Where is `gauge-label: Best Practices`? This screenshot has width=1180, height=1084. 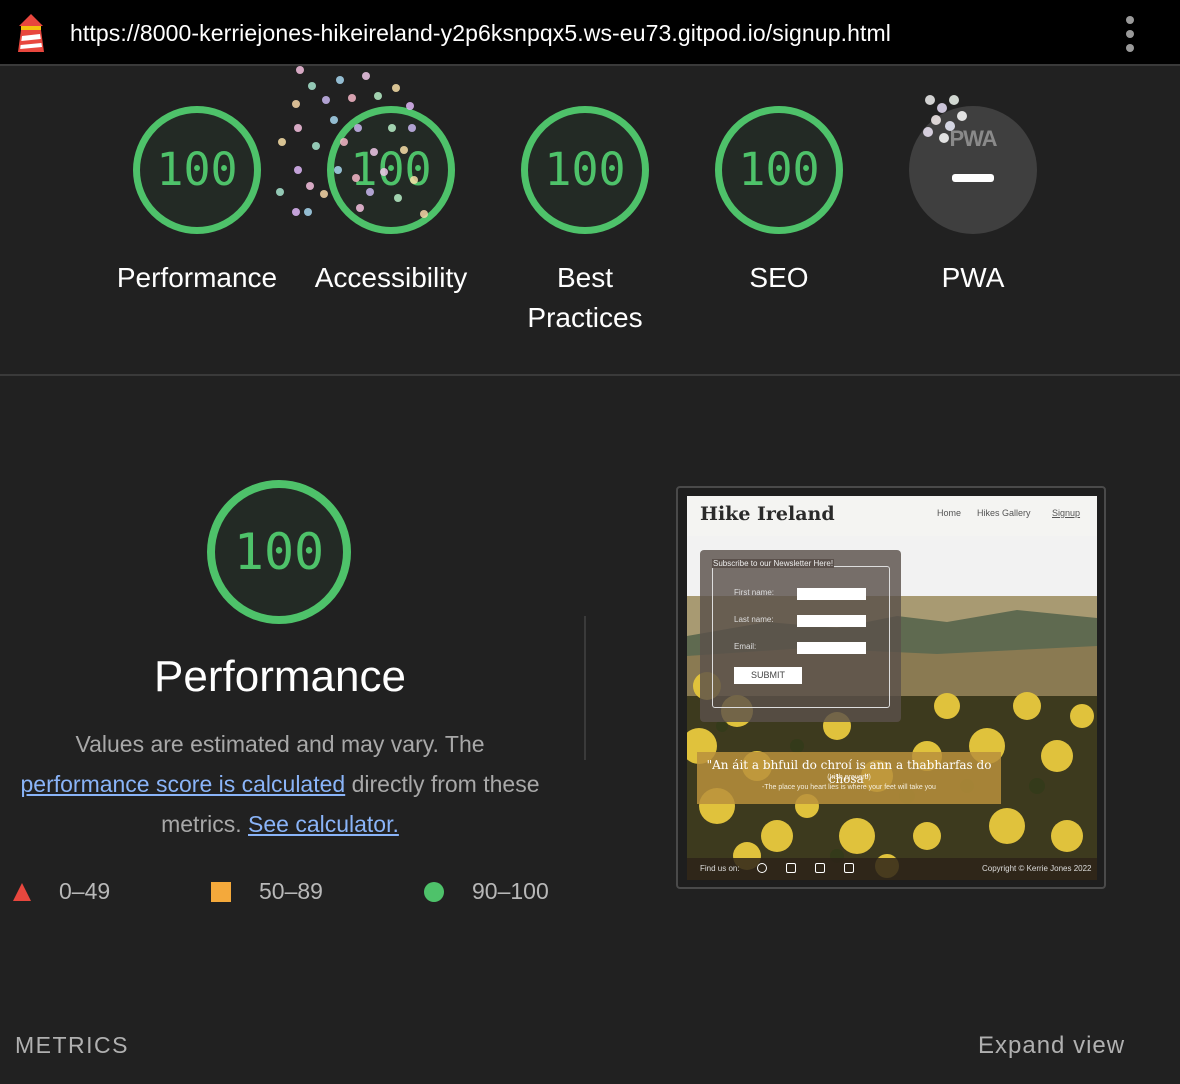 gauge-label: Best Practices is located at coordinates (585, 297).